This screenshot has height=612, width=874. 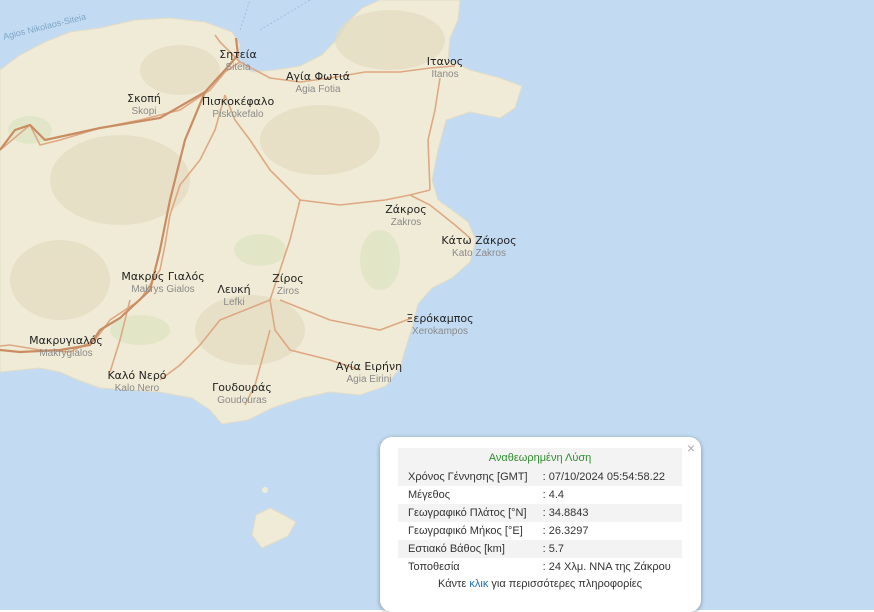 What do you see at coordinates (66, 340) in the screenshot?
I see `place-name-greek: Μακρυγιαλός` at bounding box center [66, 340].